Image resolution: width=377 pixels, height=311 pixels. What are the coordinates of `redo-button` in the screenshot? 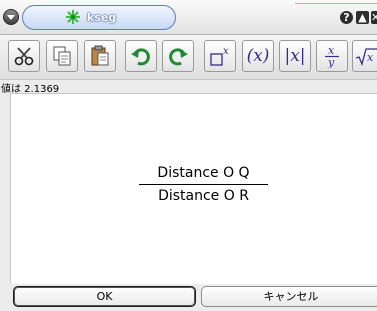 It's located at (178, 56).